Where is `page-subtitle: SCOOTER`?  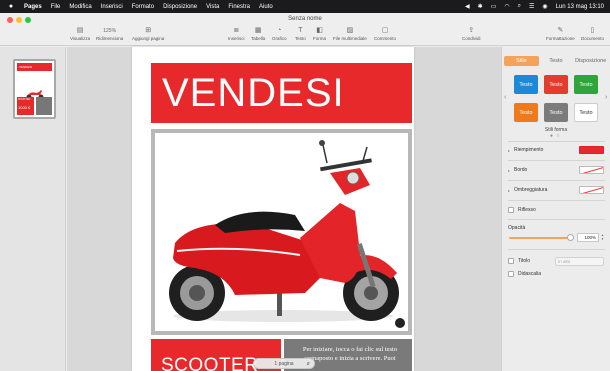 page-subtitle: SCOOTER is located at coordinates (209, 363).